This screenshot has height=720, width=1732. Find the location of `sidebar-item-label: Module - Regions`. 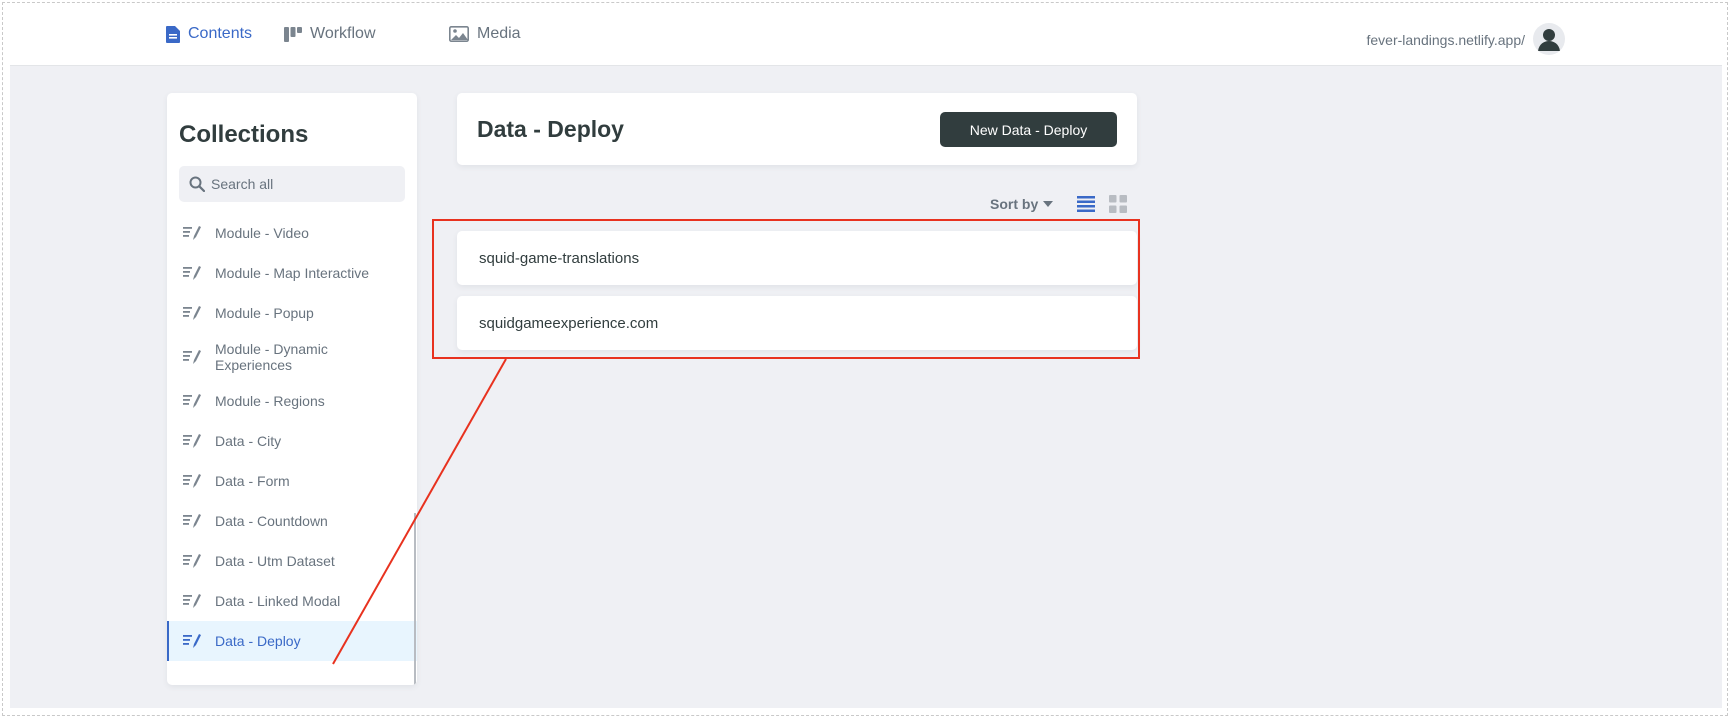

sidebar-item-label: Module - Regions is located at coordinates (270, 401).